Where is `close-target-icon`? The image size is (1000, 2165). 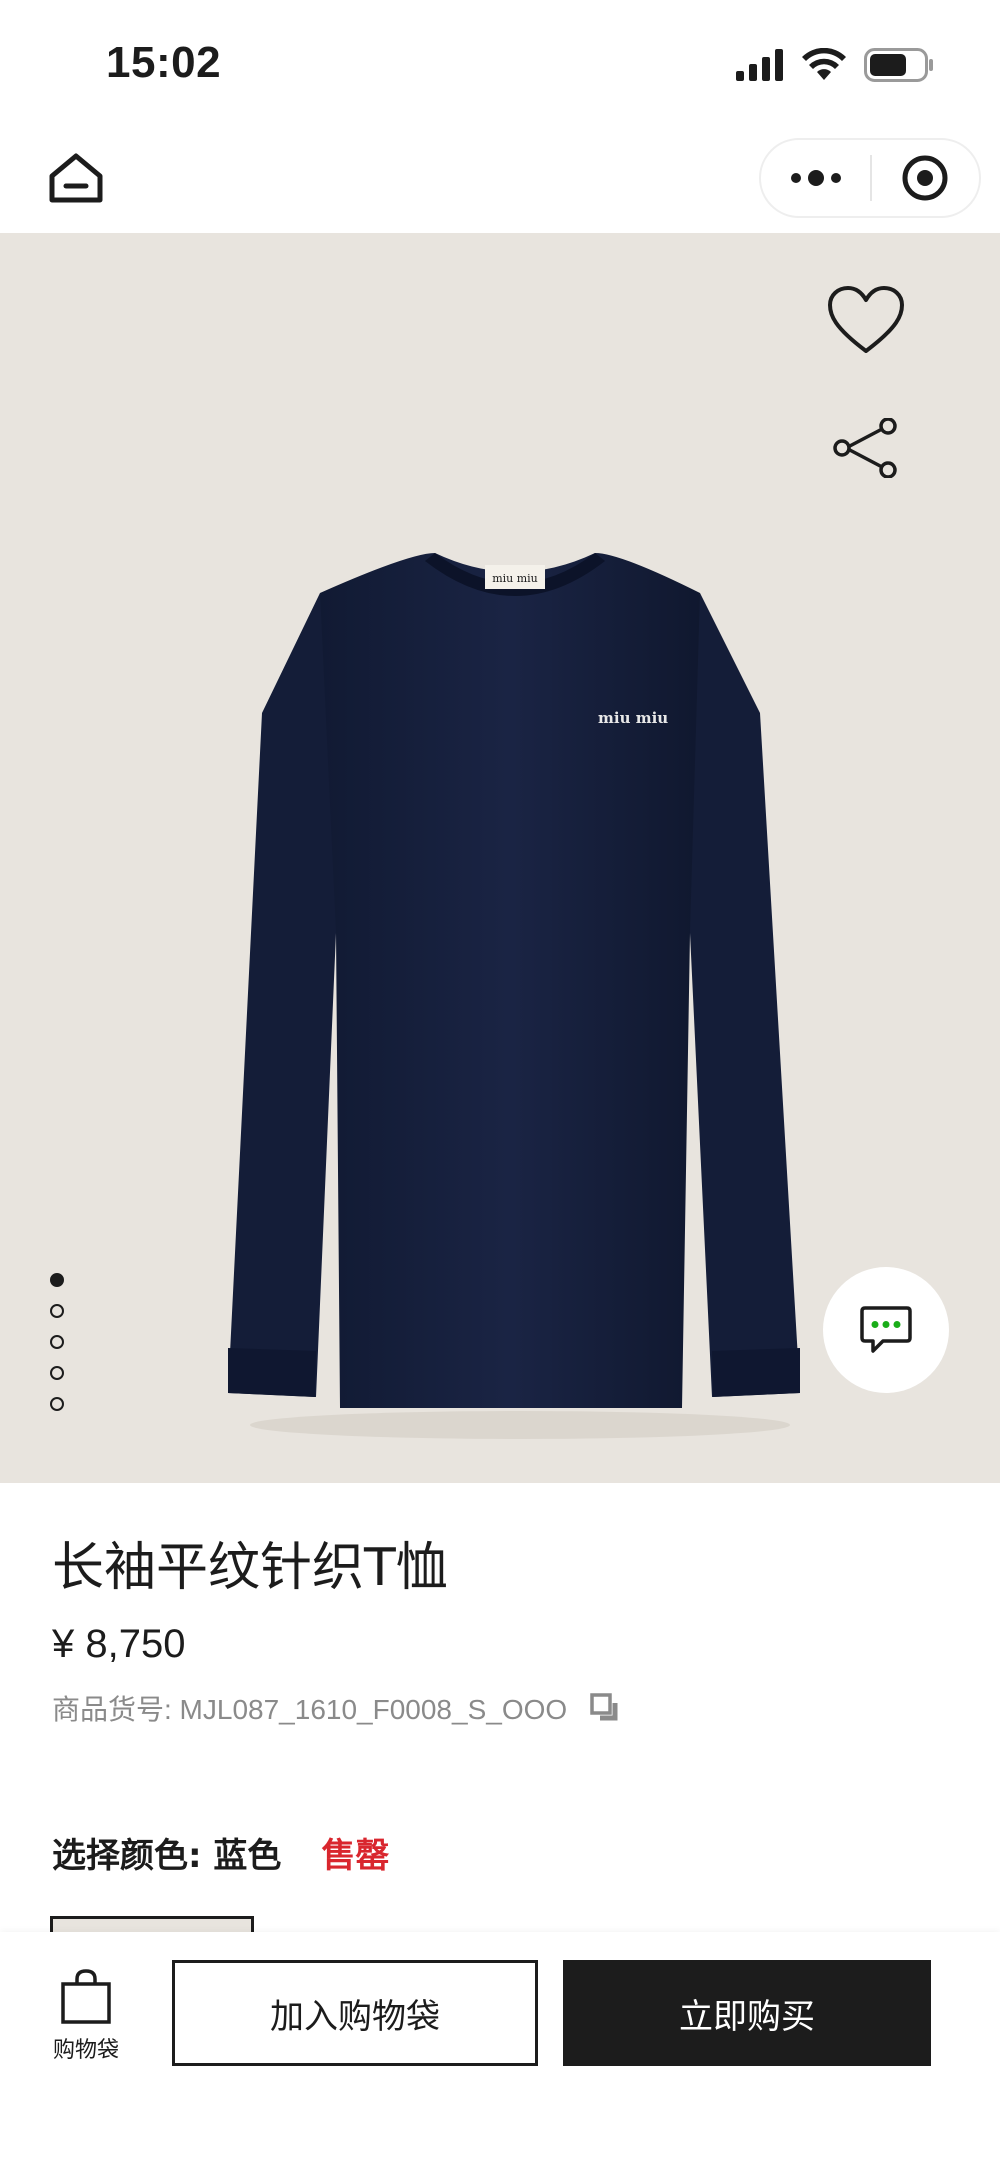 close-target-icon is located at coordinates (925, 178).